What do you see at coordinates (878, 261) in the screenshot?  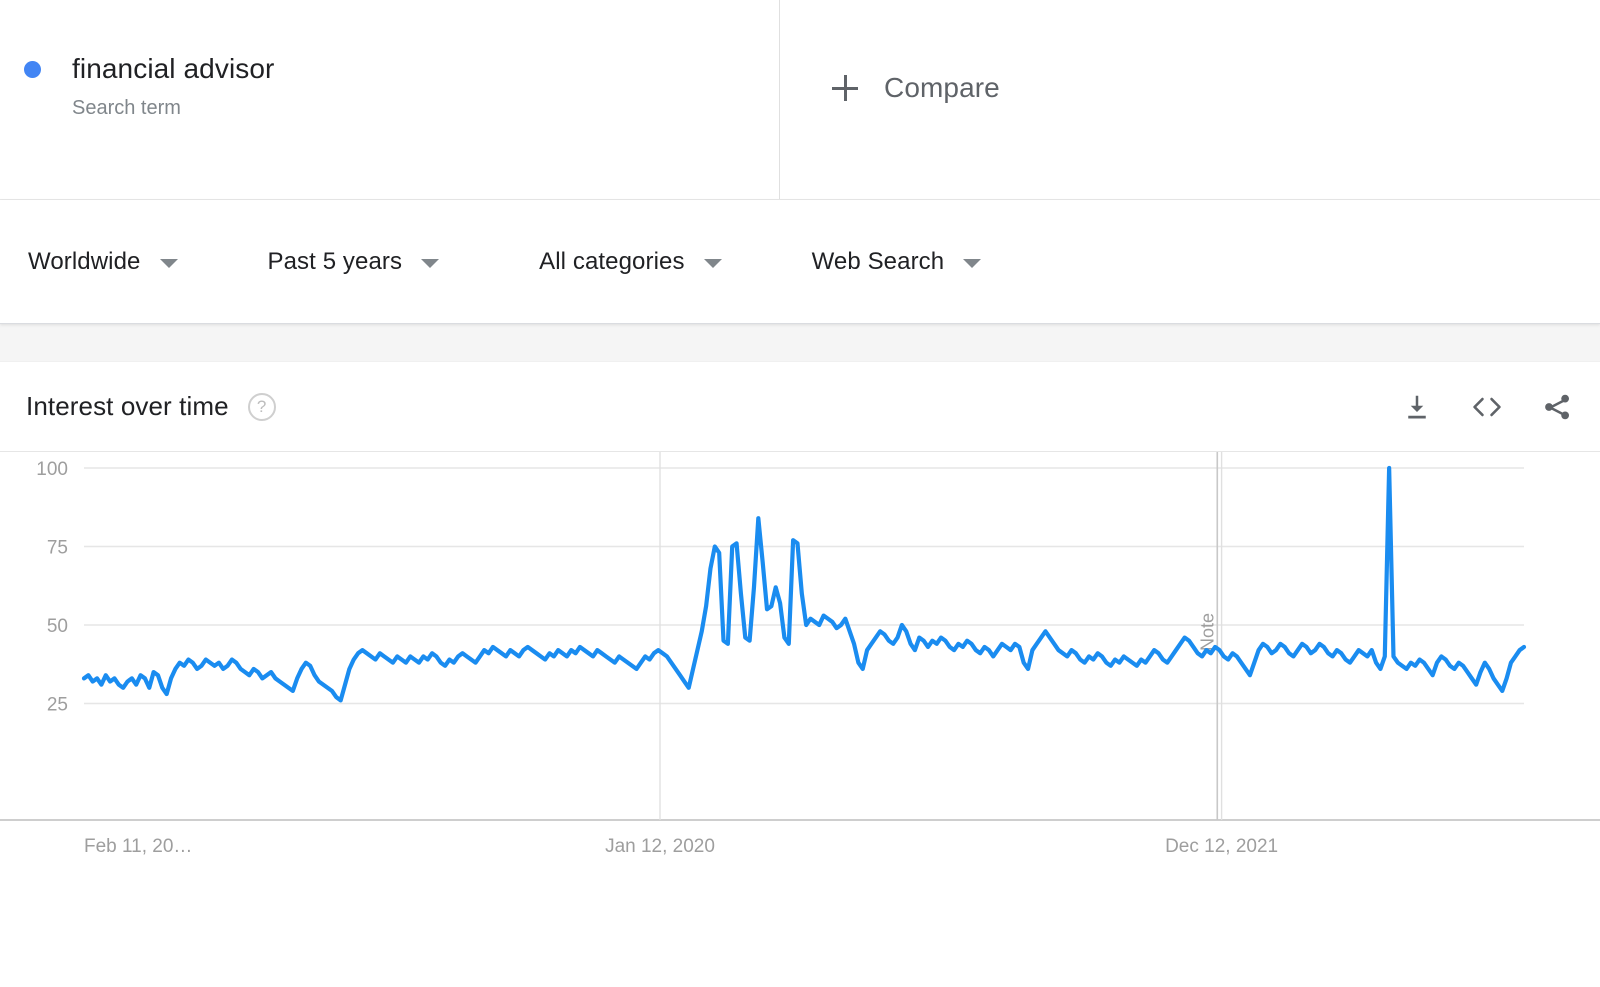 I see `filter-search-type-label: Web Search` at bounding box center [878, 261].